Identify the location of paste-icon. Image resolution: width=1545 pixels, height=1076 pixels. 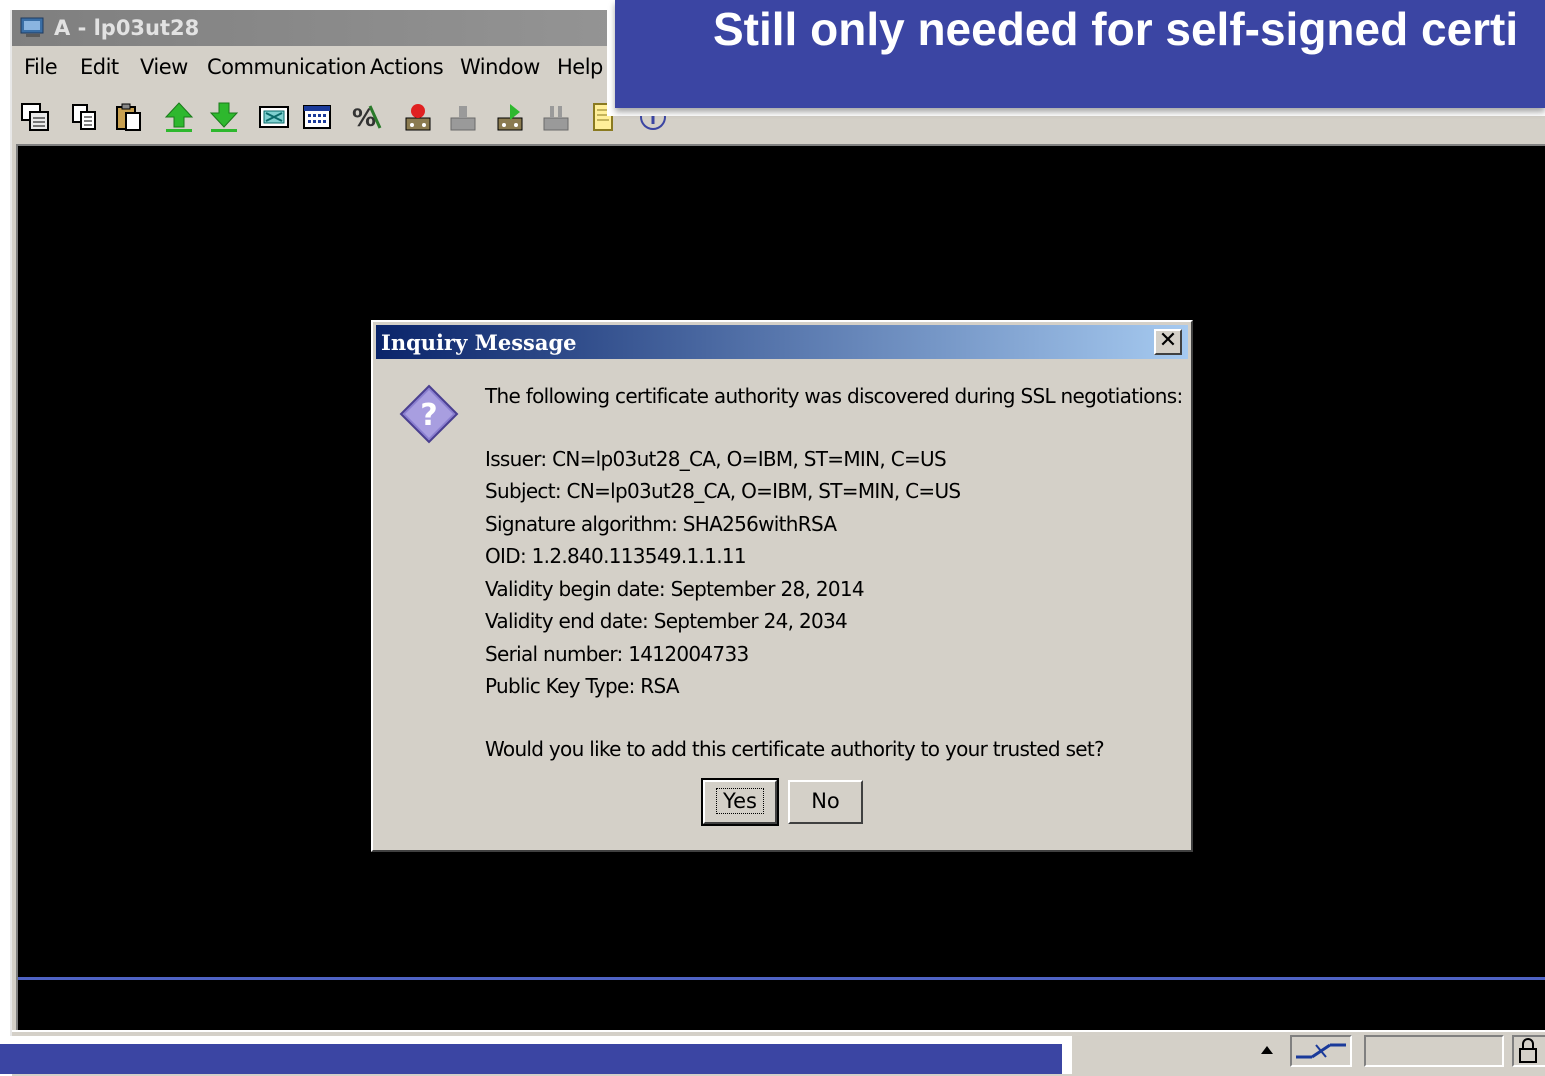
(129, 117).